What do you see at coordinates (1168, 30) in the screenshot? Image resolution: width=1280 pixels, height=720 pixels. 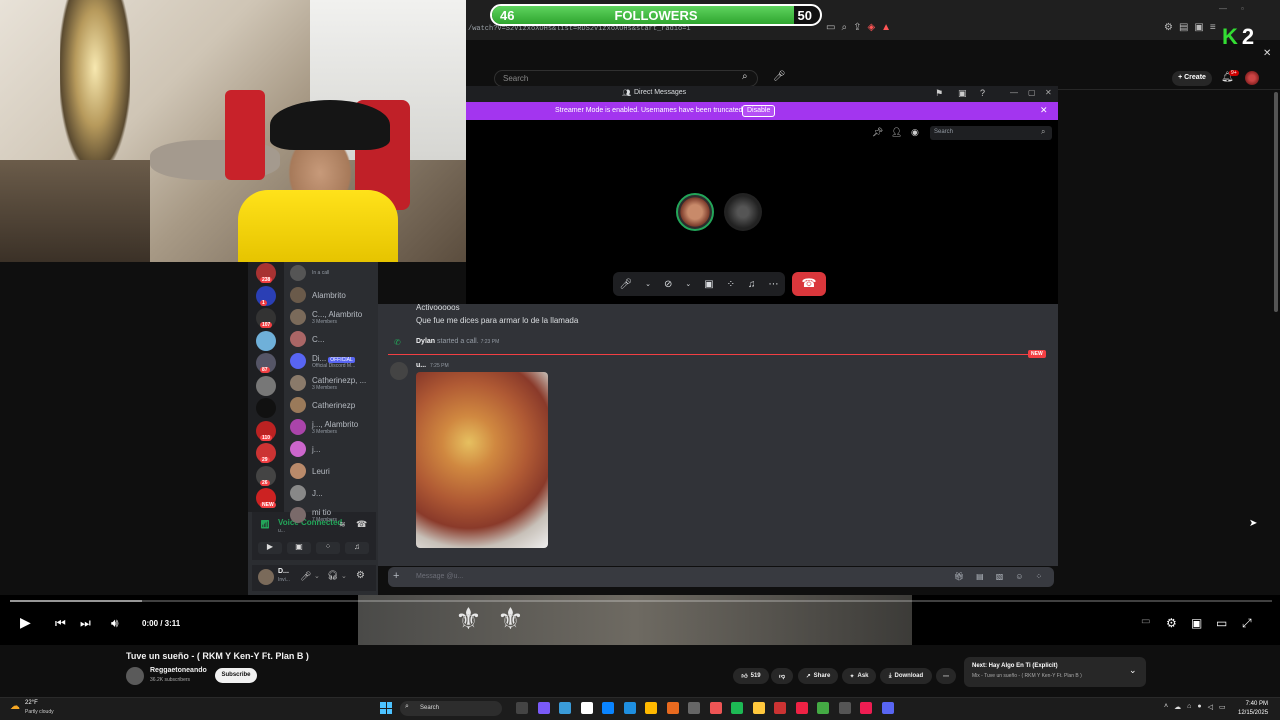 I see `extensions-icon: ⚙` at bounding box center [1168, 30].